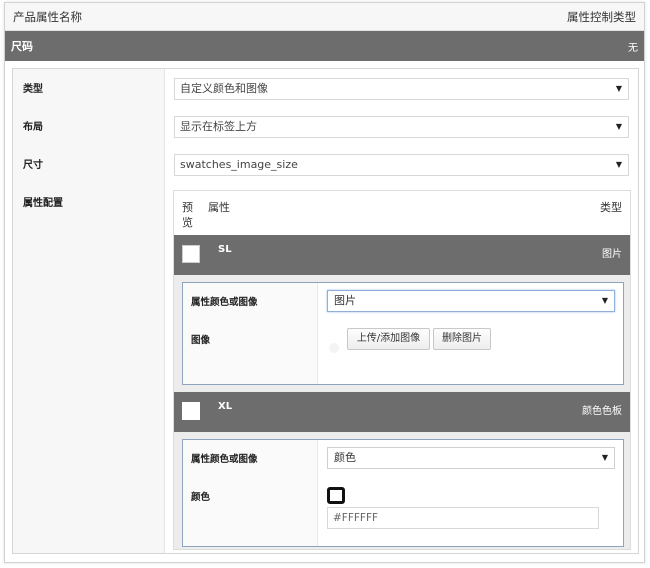 This screenshot has height=568, width=650. Describe the element at coordinates (33, 165) in the screenshot. I see `size-label: 尺寸` at that location.